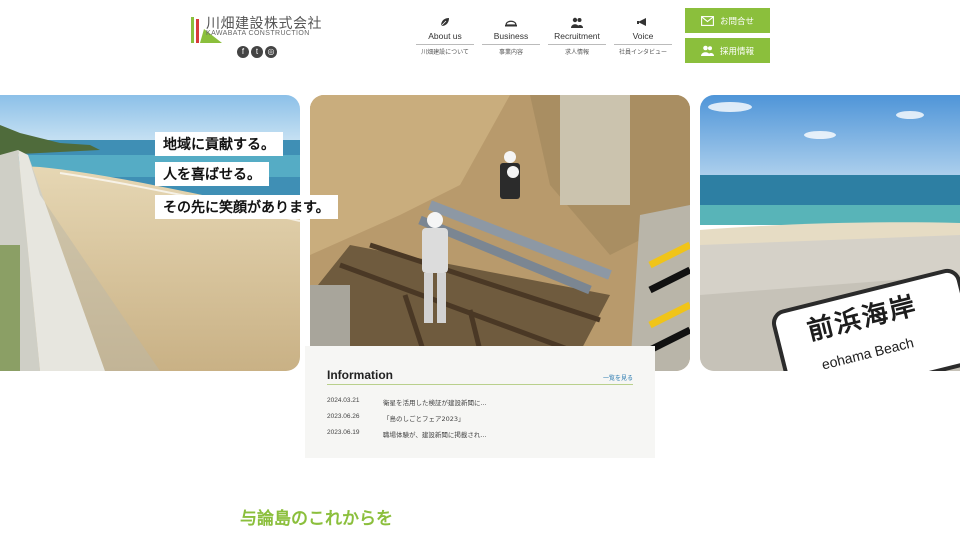 This screenshot has width=960, height=540. I want to click on hero-copy-line: 地域に貢献する。, so click(219, 144).